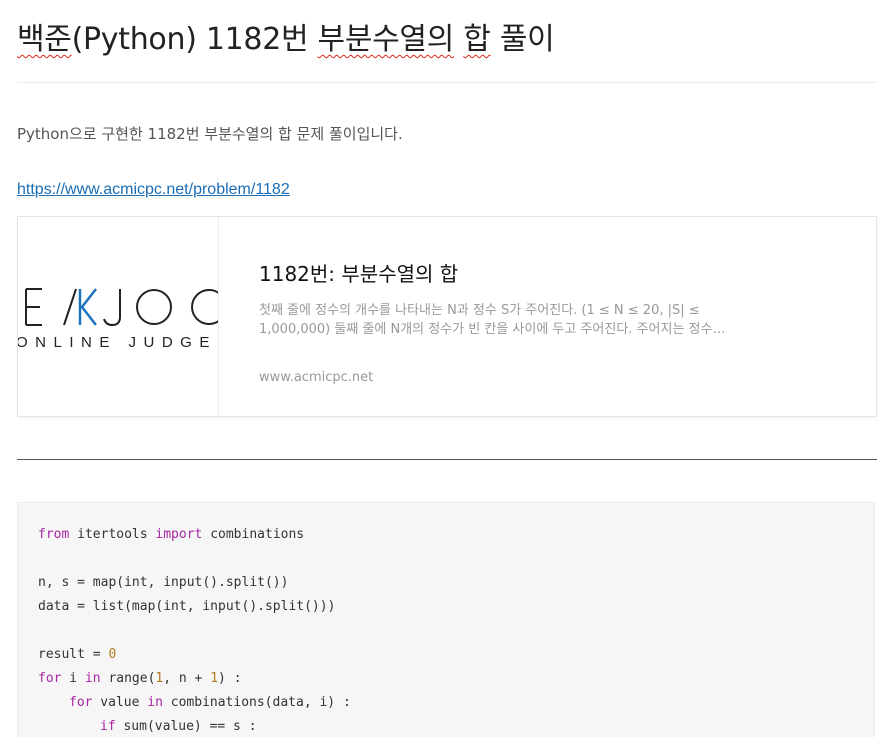  I want to click on code-text: range(, so click(128, 678).